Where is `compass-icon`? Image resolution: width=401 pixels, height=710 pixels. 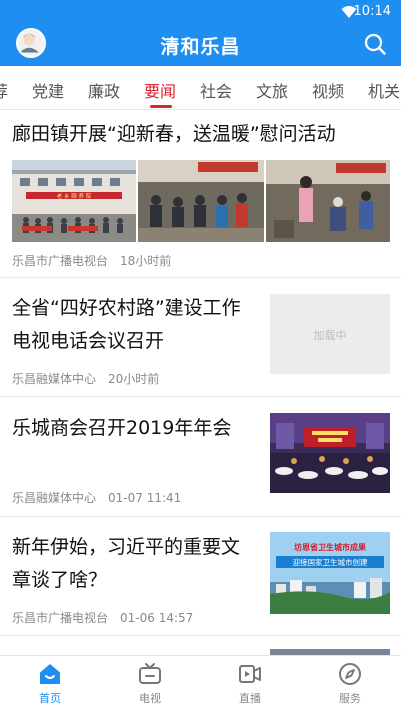 compass-icon is located at coordinates (350, 674).